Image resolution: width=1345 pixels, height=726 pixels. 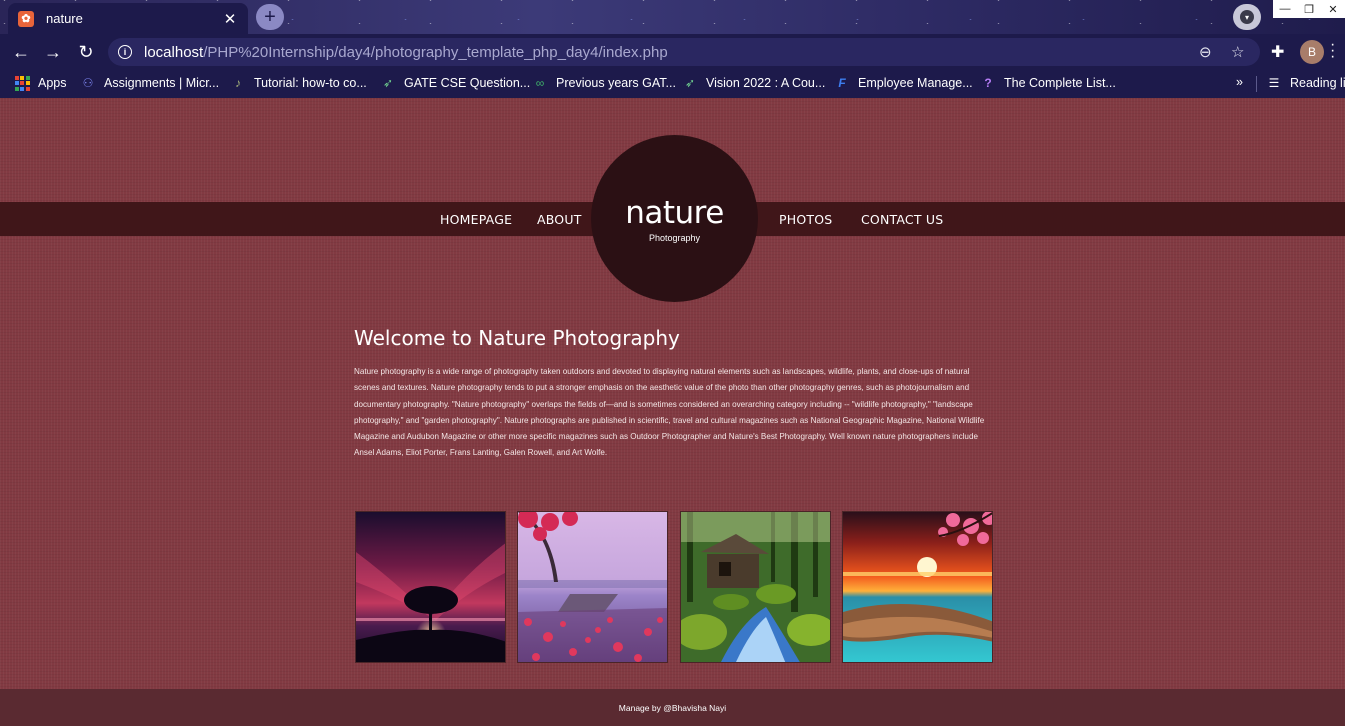 I want to click on reading-list-icon: ☰, so click(x=1274, y=83).